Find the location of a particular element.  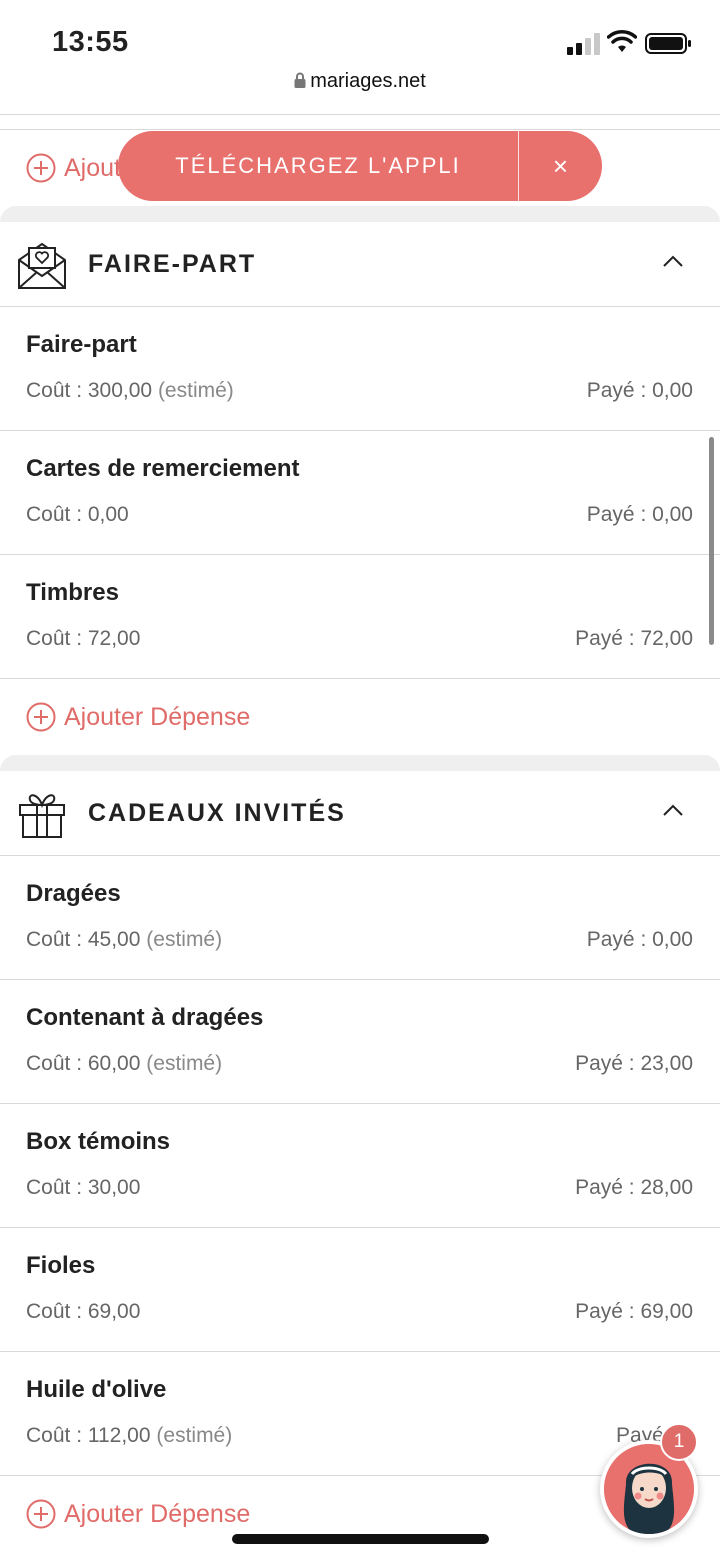

cost-value: Coût : 45,00 is located at coordinates (83, 939).